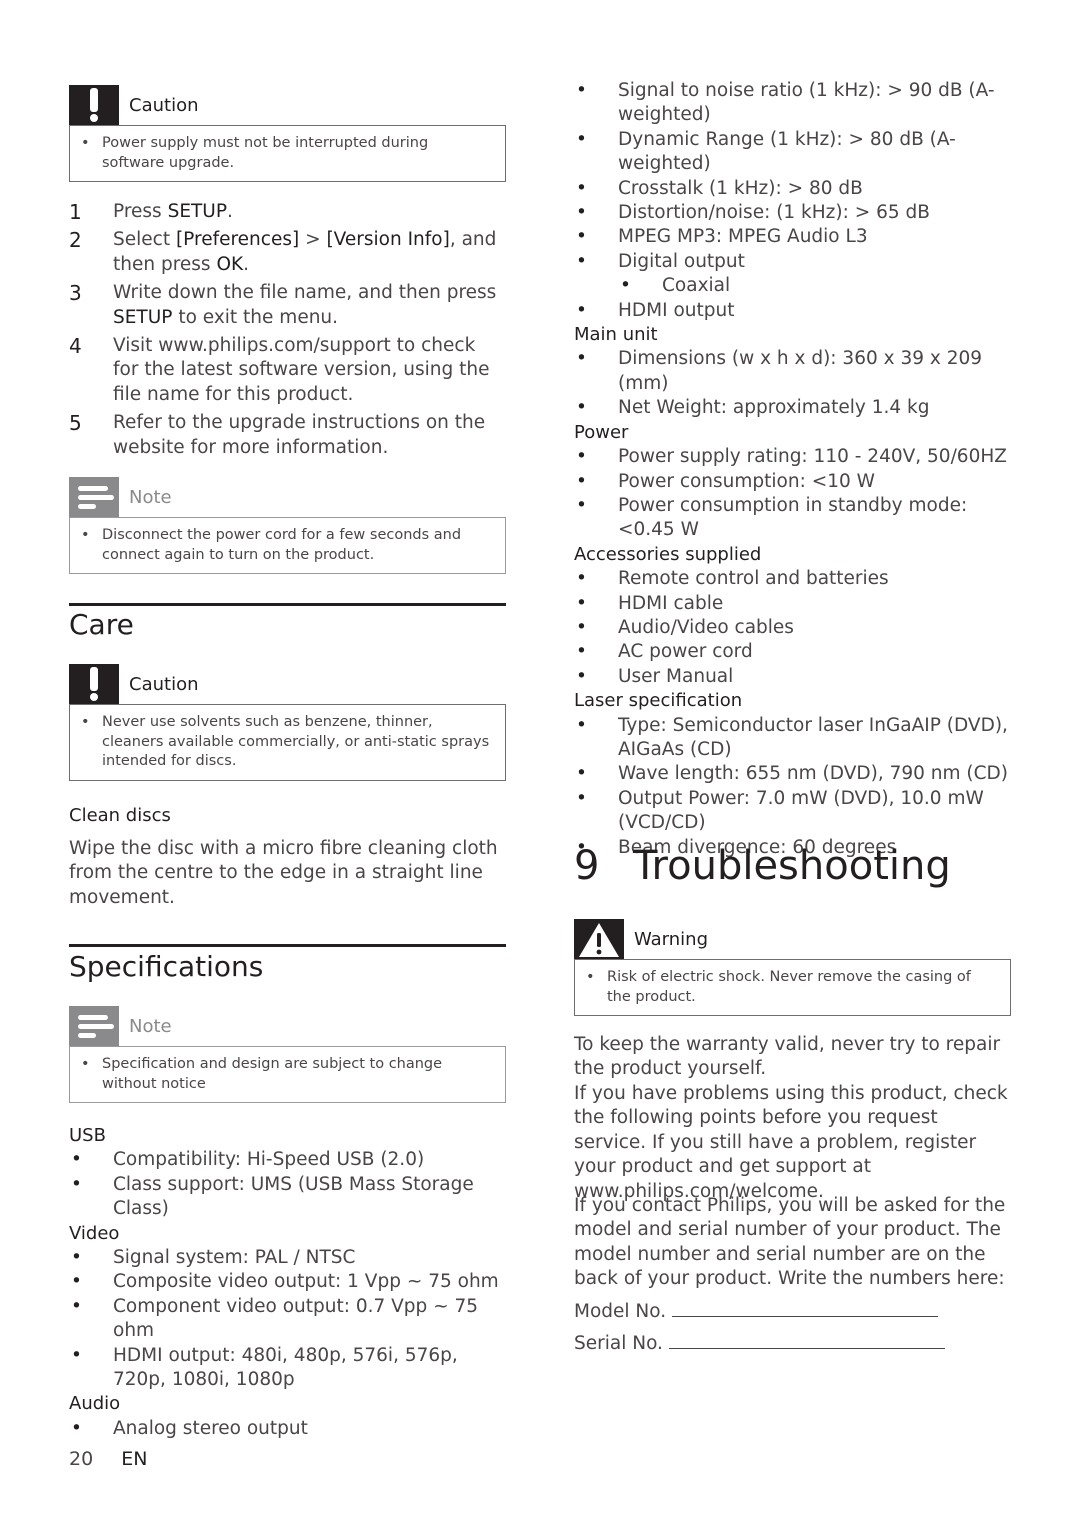  Describe the element at coordinates (287, 1160) in the screenshot. I see `spec-item: Compatibility: Hi-Speed USB (2.0)` at that location.